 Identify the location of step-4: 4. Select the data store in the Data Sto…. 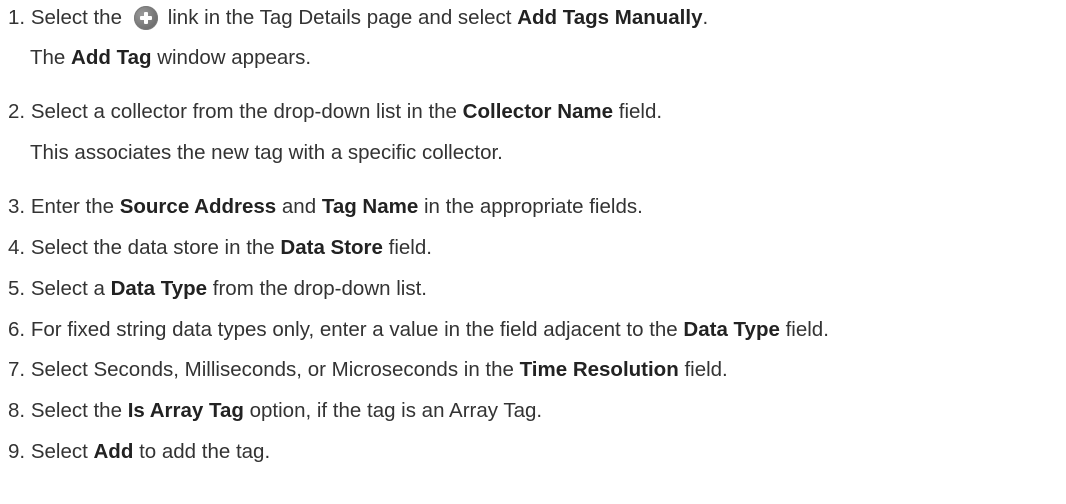
(220, 248).